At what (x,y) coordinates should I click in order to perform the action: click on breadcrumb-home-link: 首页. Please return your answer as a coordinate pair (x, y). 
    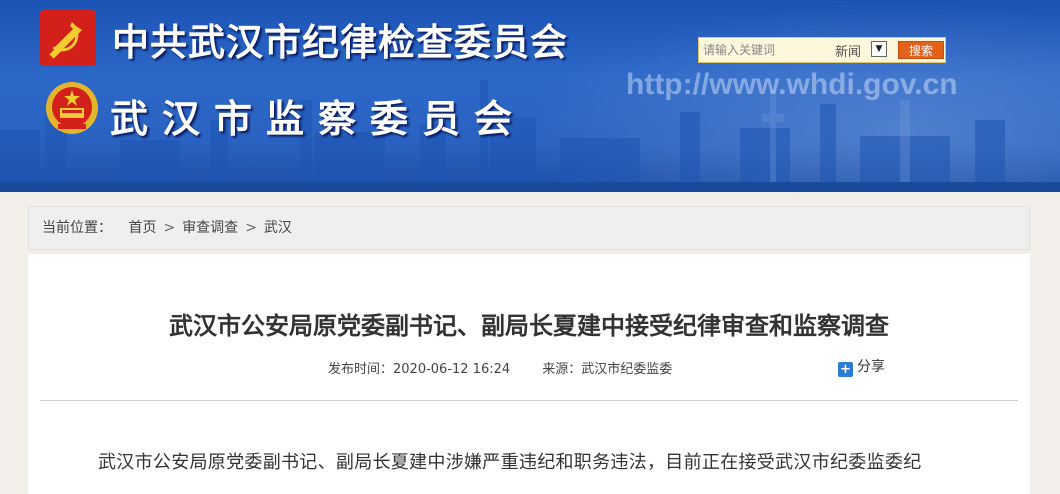
    Looking at the image, I should click on (142, 228).